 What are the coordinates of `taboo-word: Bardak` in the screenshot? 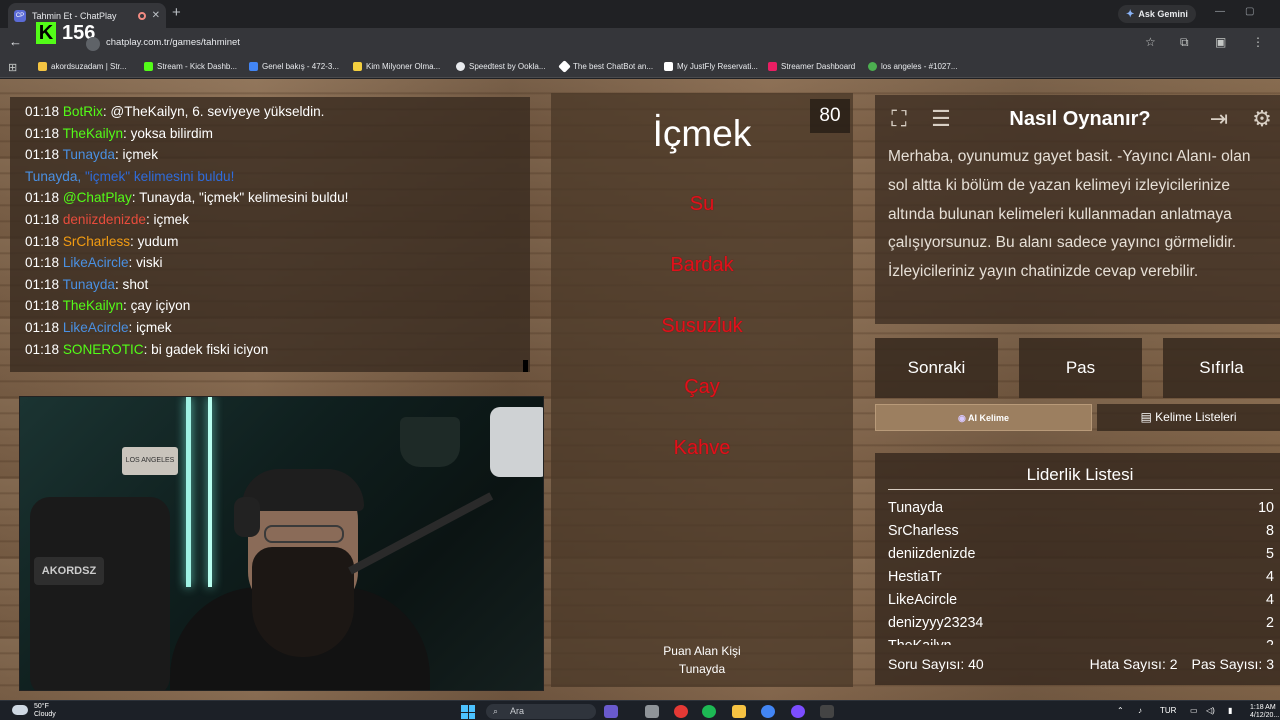 It's located at (702, 265).